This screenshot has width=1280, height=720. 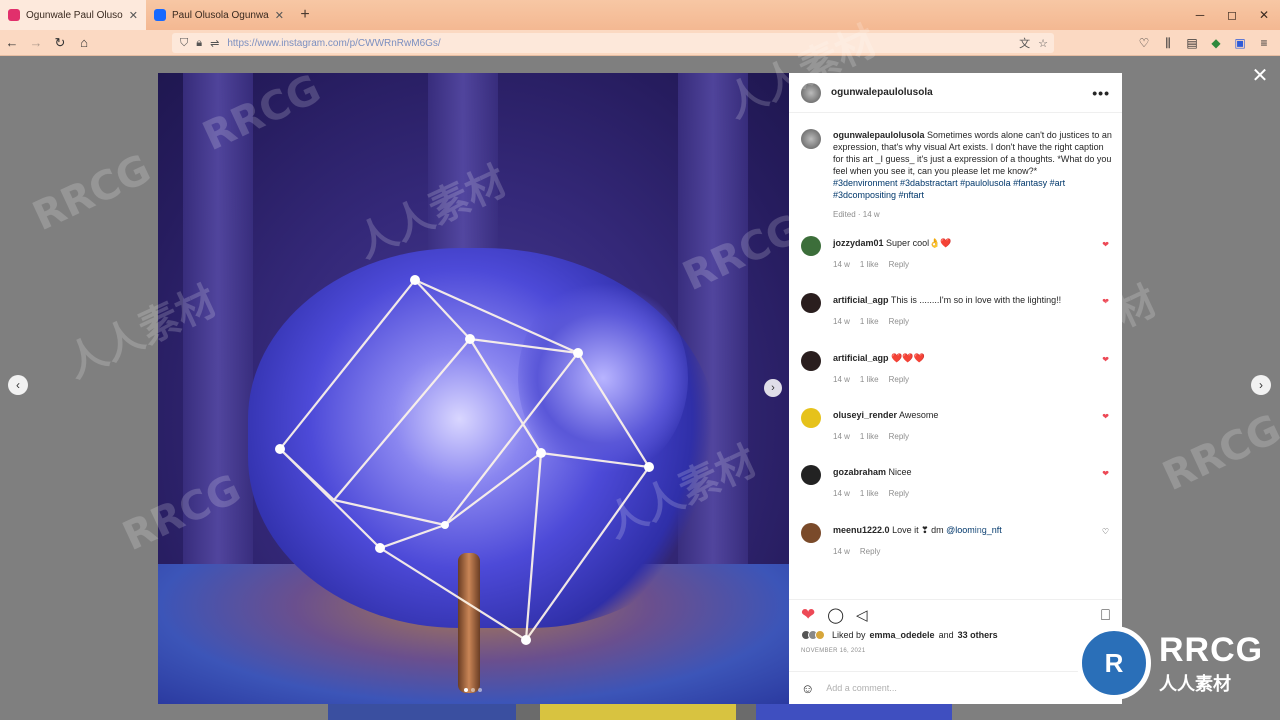 I want to click on comment-username: gozabraham, so click(x=859, y=472).